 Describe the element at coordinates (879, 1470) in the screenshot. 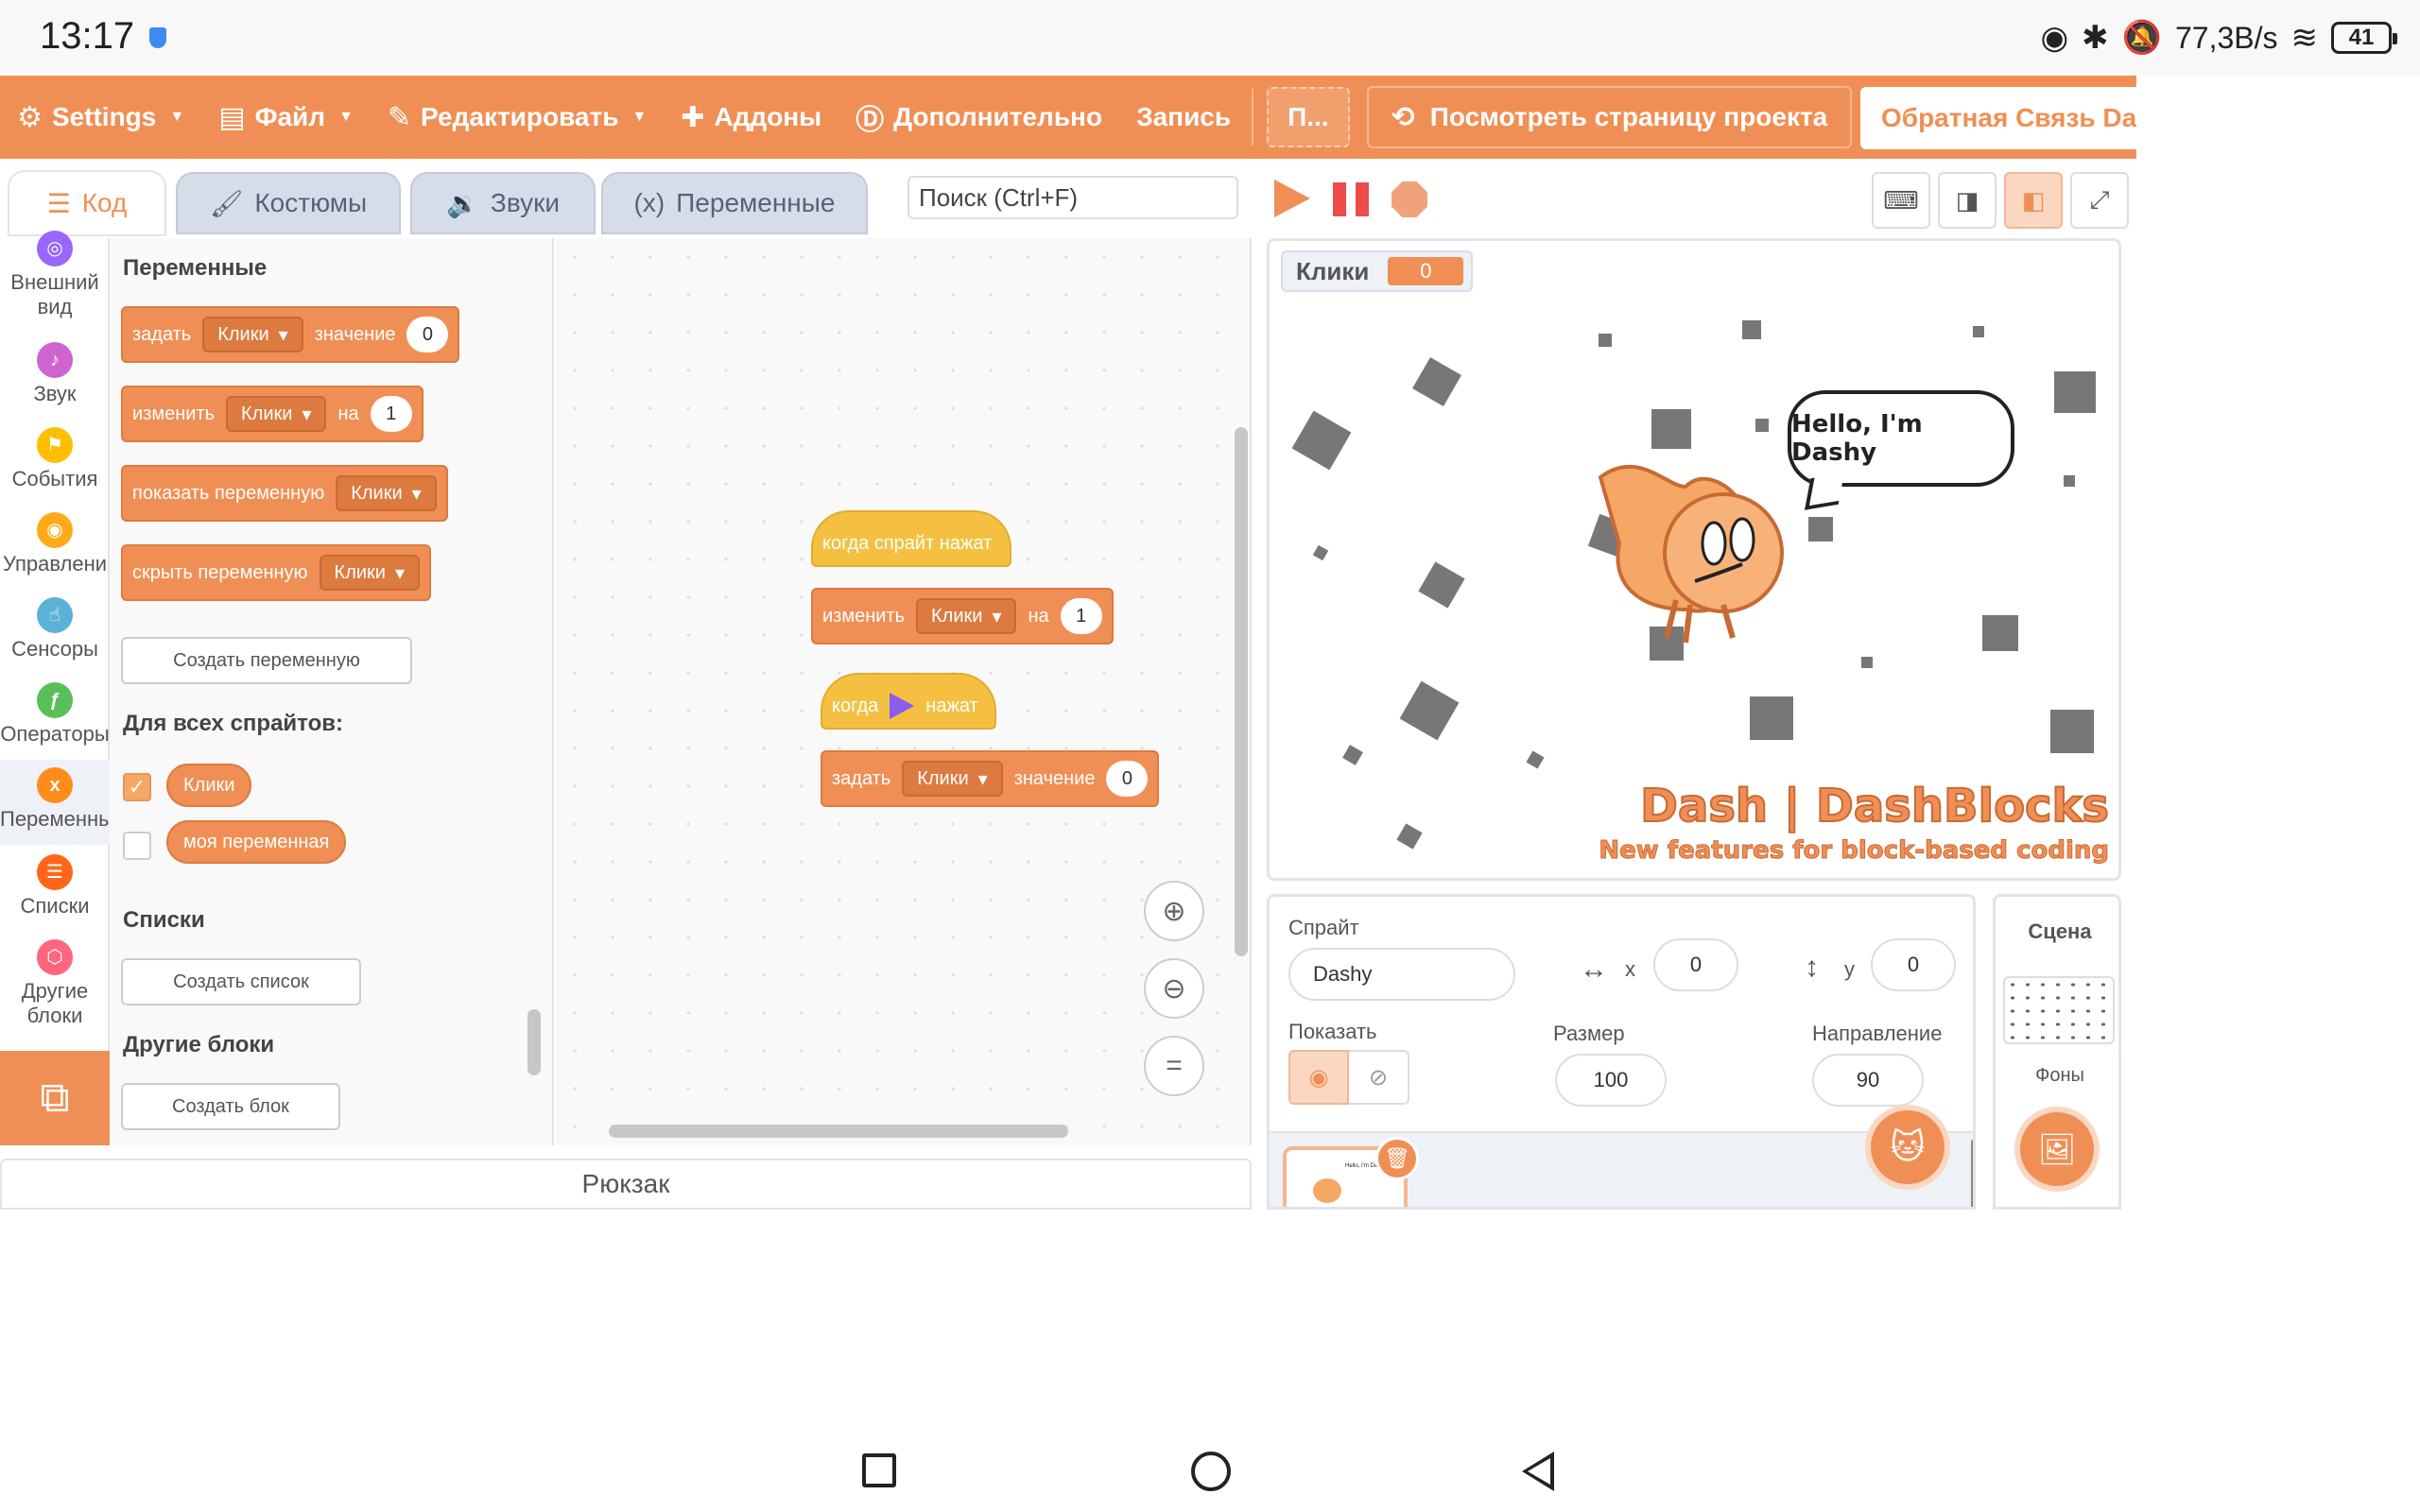

I see `recents-icon` at that location.